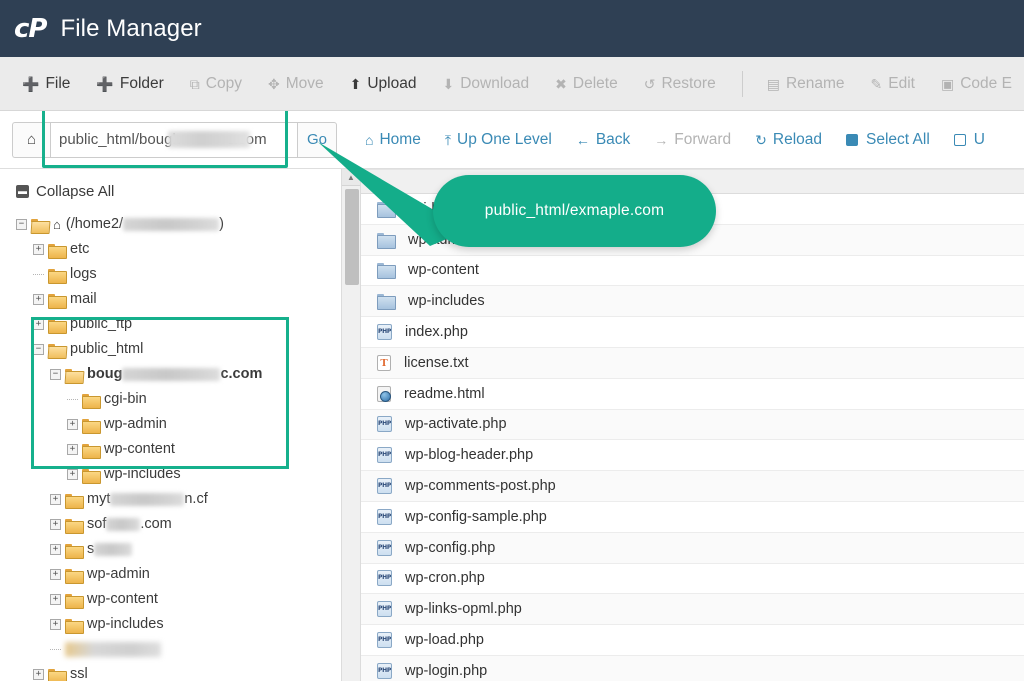  Describe the element at coordinates (393, 140) in the screenshot. I see `nav-button-home: ⌂ Home` at that location.